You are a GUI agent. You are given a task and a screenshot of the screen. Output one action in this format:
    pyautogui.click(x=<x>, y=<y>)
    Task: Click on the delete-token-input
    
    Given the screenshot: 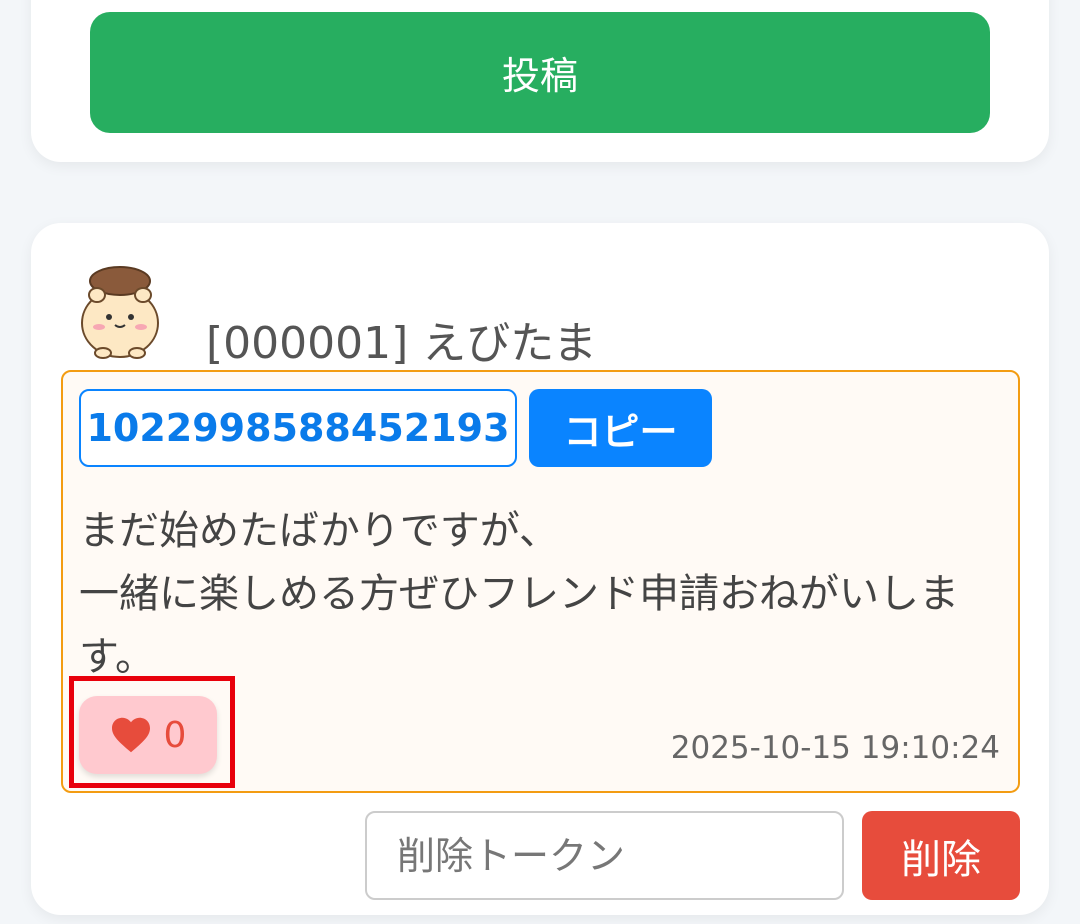 What is the action you would take?
    pyautogui.click(x=604, y=855)
    